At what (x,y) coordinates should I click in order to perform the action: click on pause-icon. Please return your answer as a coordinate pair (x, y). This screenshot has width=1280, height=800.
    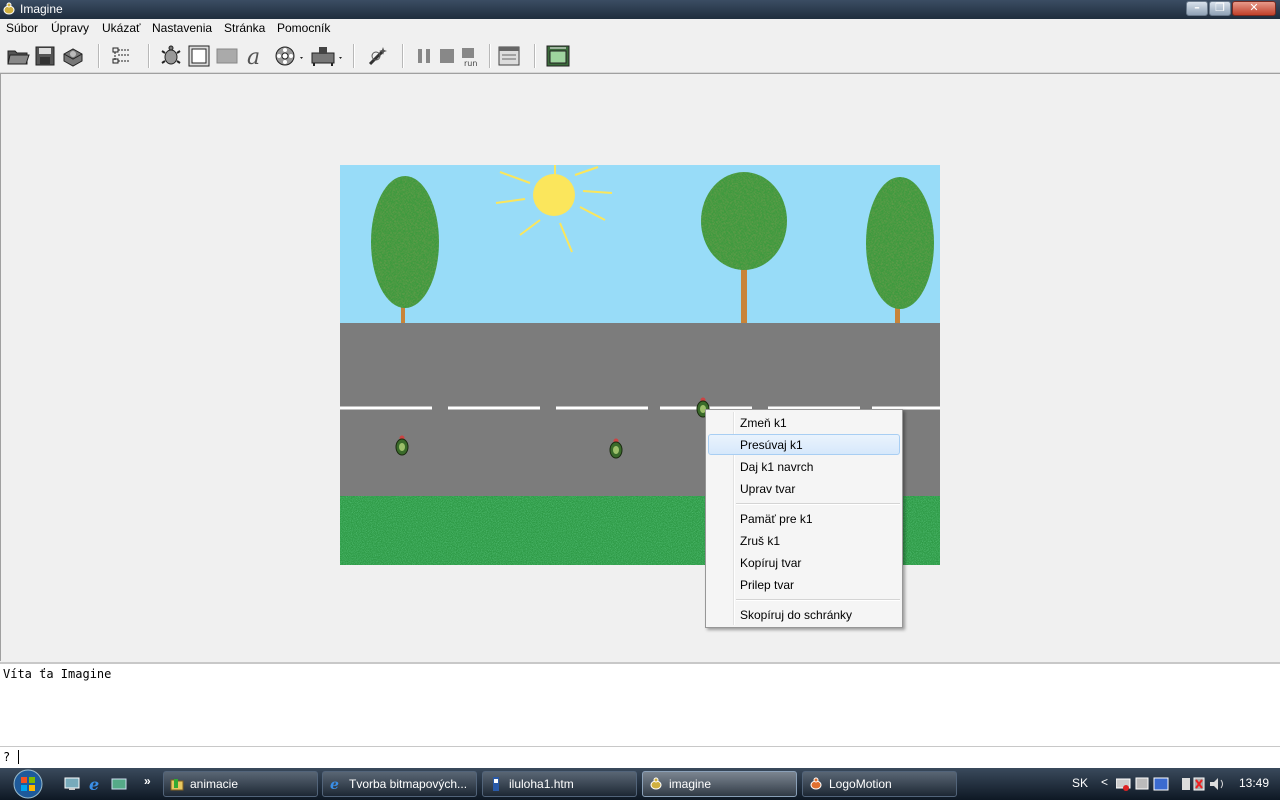
    Looking at the image, I should click on (424, 56).